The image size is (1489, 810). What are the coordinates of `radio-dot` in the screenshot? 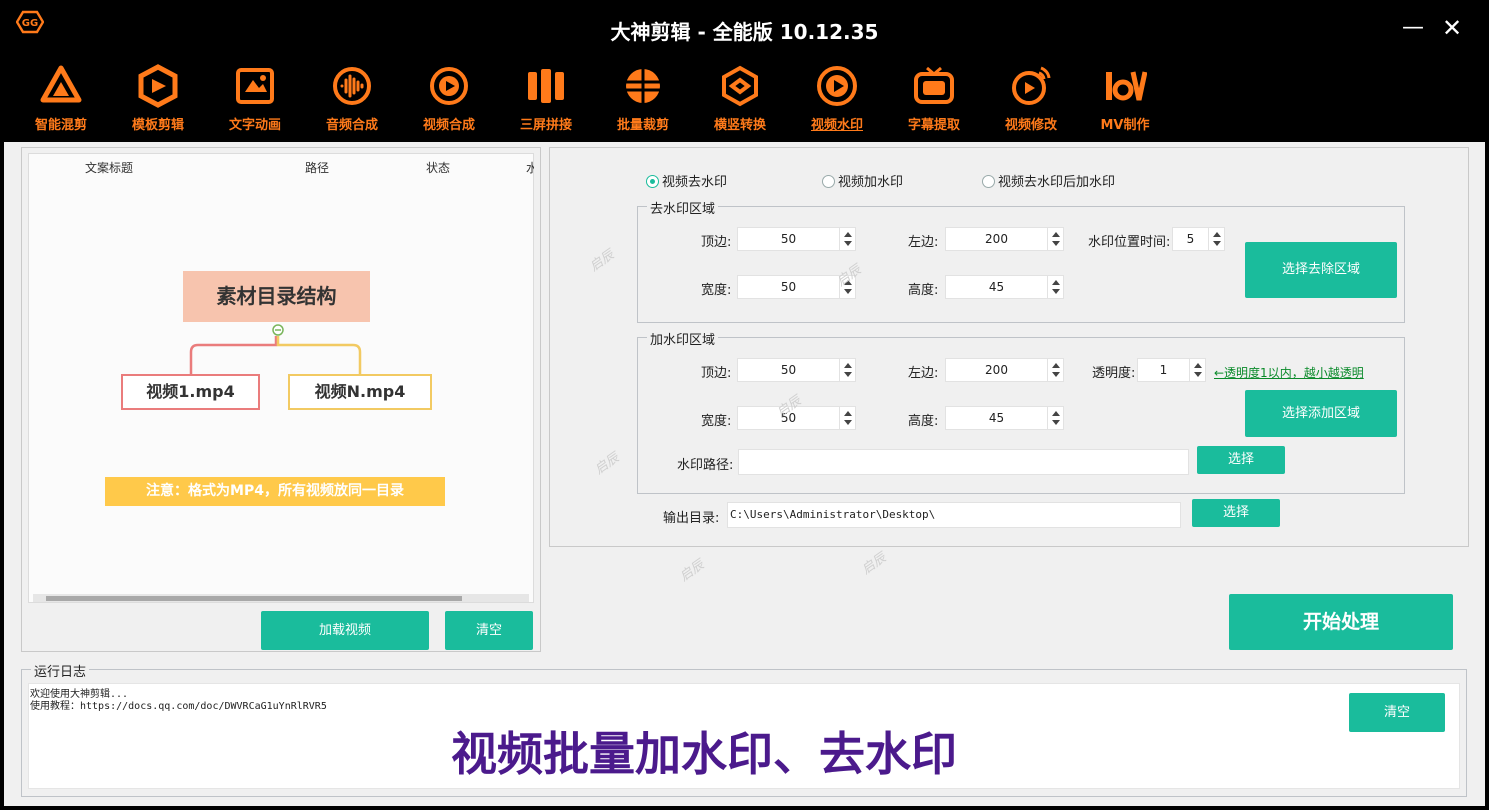 It's located at (652, 181).